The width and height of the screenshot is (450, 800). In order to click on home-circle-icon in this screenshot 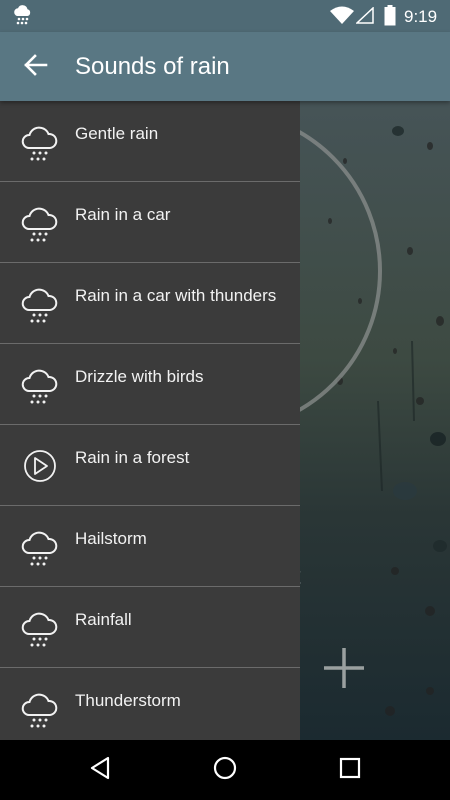, I will do `click(225, 770)`.